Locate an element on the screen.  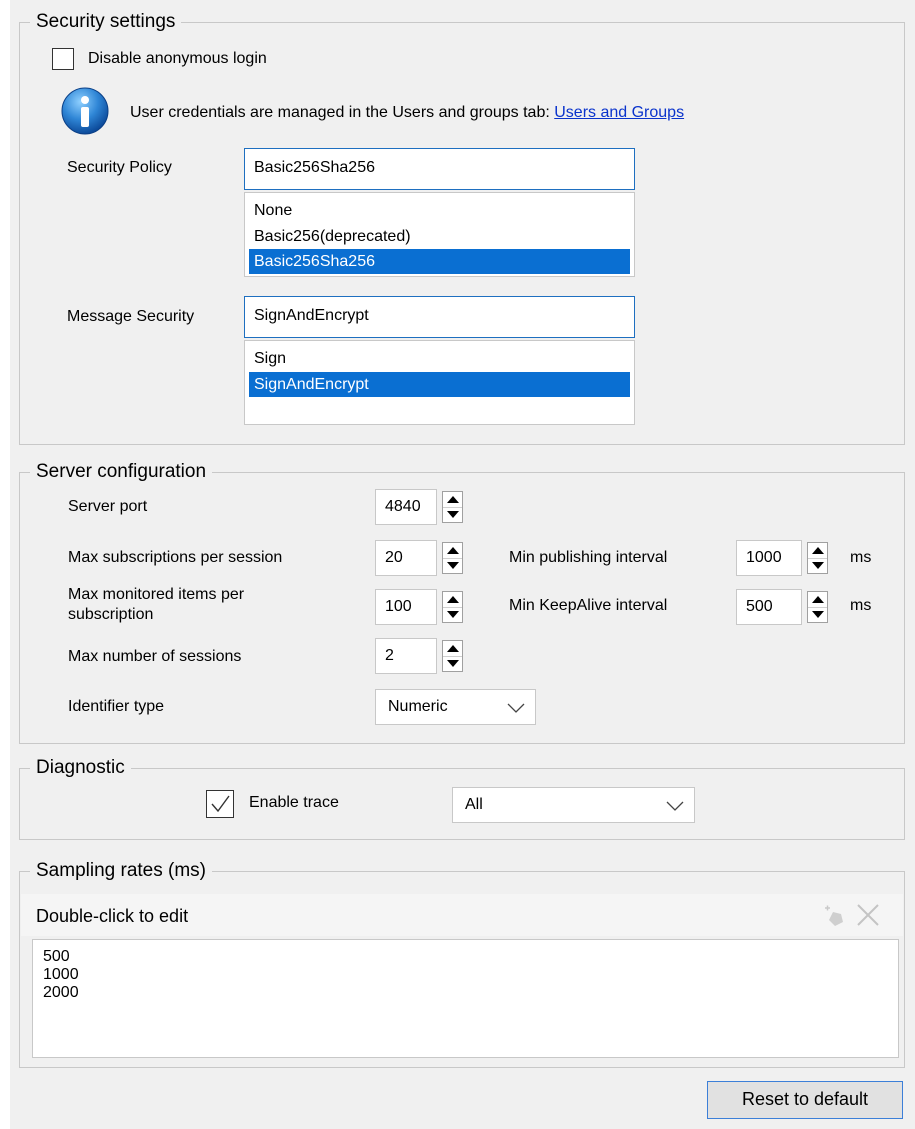
min-publishing-interval-unit: ms is located at coordinates (861, 557).